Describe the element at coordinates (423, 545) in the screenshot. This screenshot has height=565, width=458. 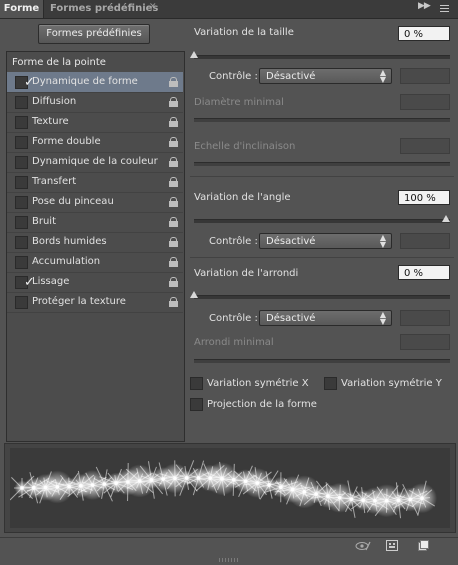
I see `new-preset-icon` at that location.